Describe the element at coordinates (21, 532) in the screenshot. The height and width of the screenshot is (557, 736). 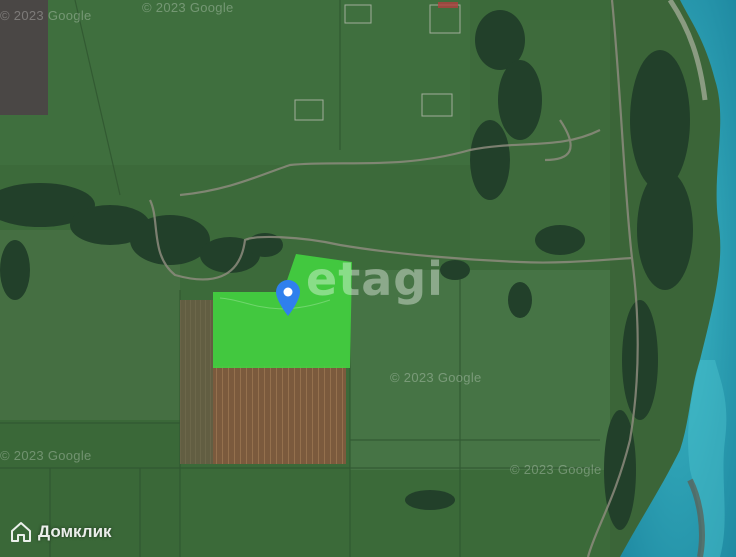
I see `home-icon` at that location.